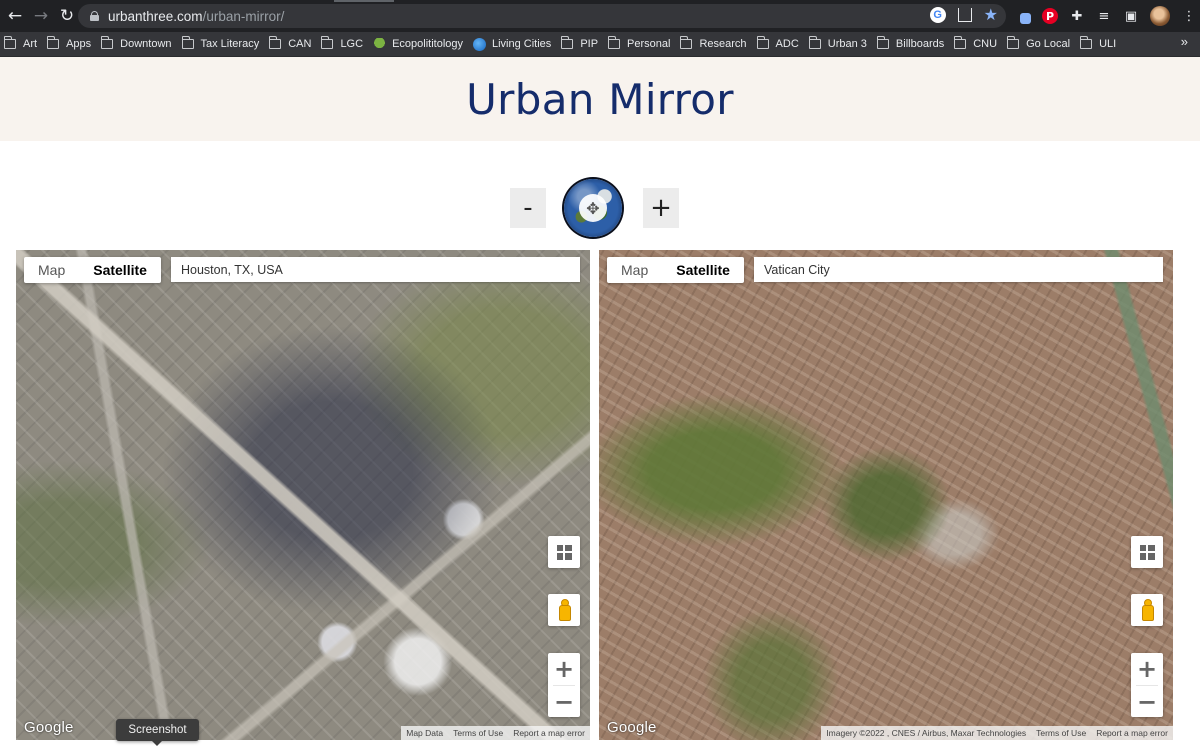  What do you see at coordinates (964, 15) in the screenshot?
I see `share-icon` at bounding box center [964, 15].